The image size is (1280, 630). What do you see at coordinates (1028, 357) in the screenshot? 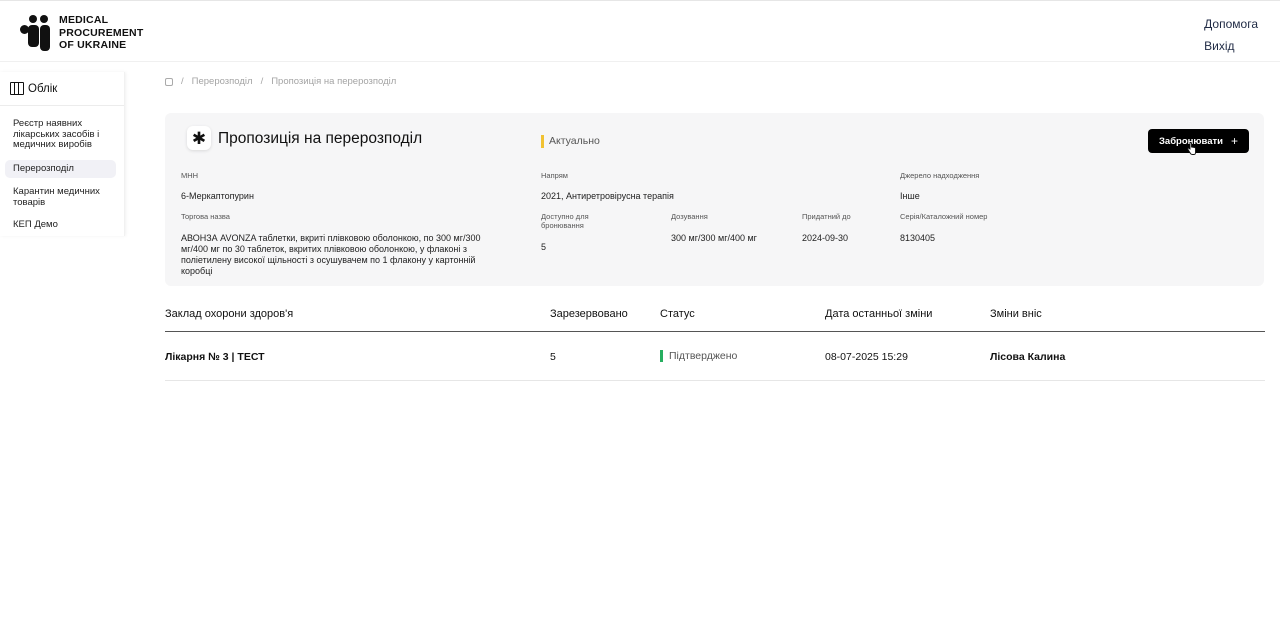
I see `author-cell: Лісова Калина` at bounding box center [1028, 357].